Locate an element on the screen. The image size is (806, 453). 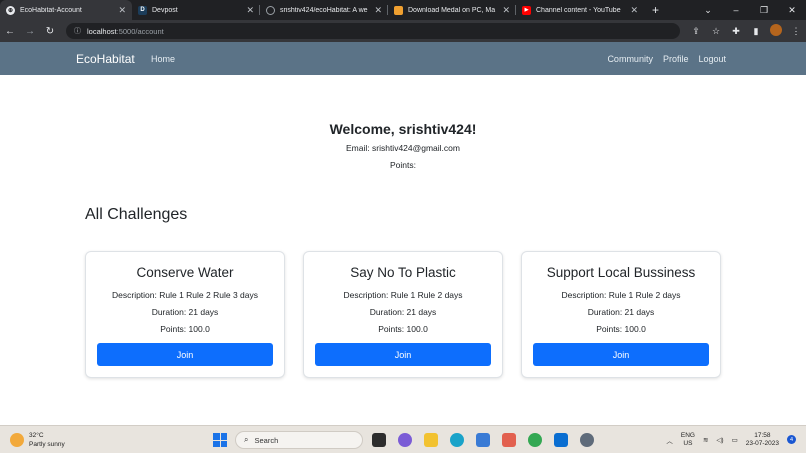
tab-medal: Download Medal on PC, Ma ✕ is located at coordinates (452, 10).